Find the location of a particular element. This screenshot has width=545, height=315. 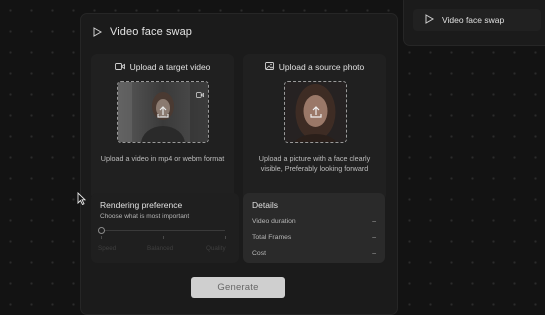

detail-label: Total Frames is located at coordinates (272, 237).